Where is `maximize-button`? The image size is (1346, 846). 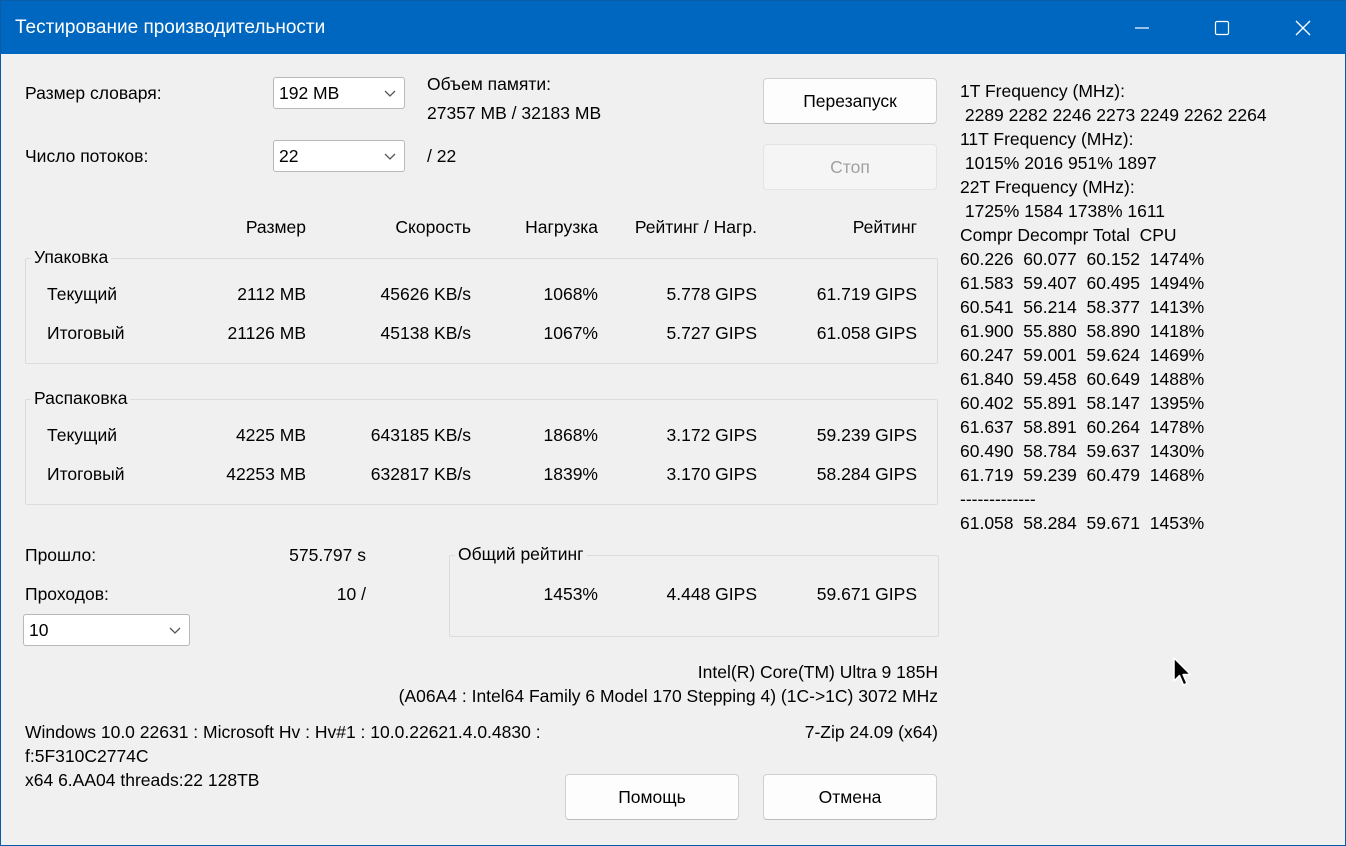
maximize-button is located at coordinates (1222, 27).